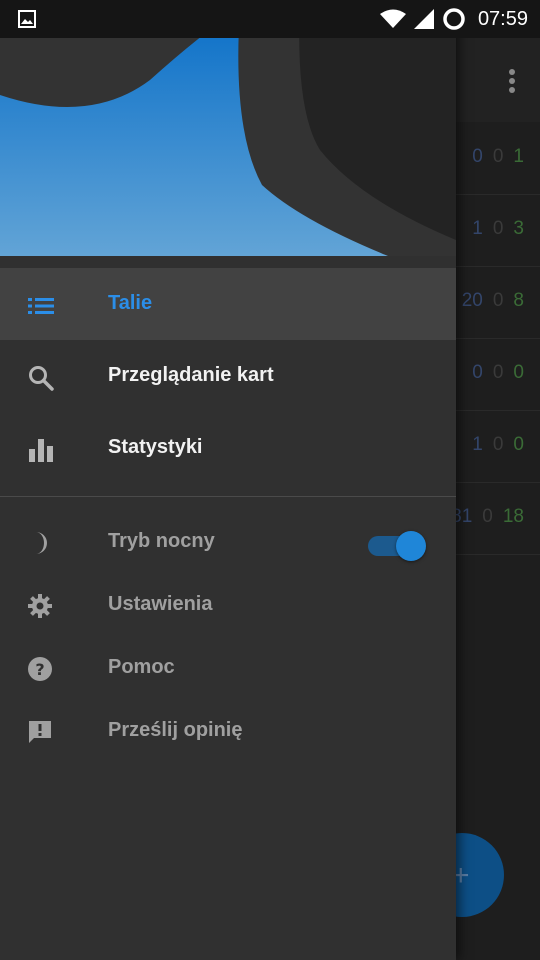 The height and width of the screenshot is (960, 540). Describe the element at coordinates (495, 518) in the screenshot. I see `list-item: 81 0 18` at that location.